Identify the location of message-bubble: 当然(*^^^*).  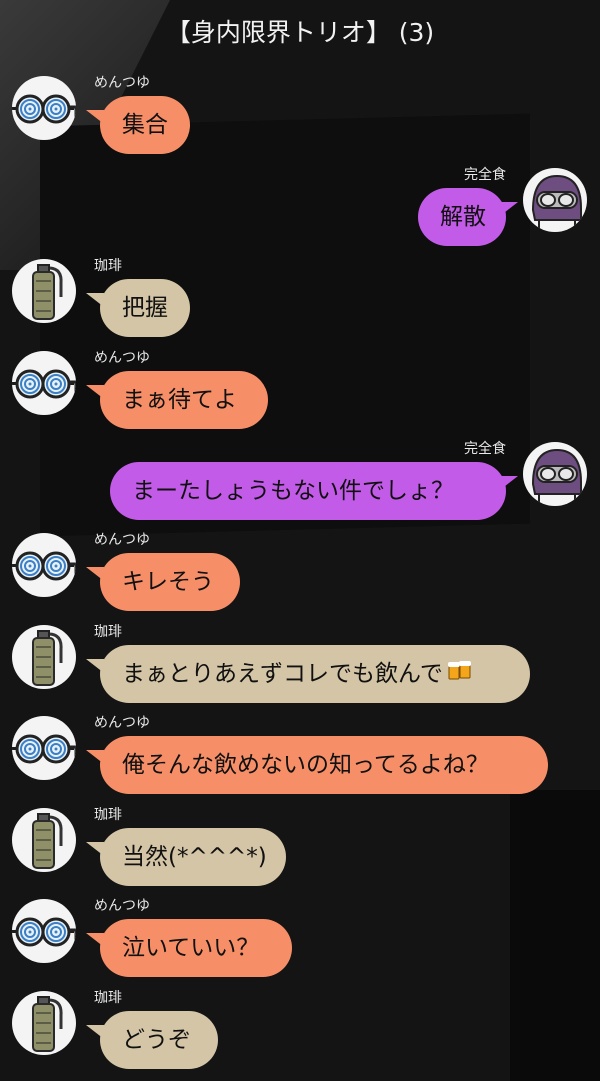
(193, 857).